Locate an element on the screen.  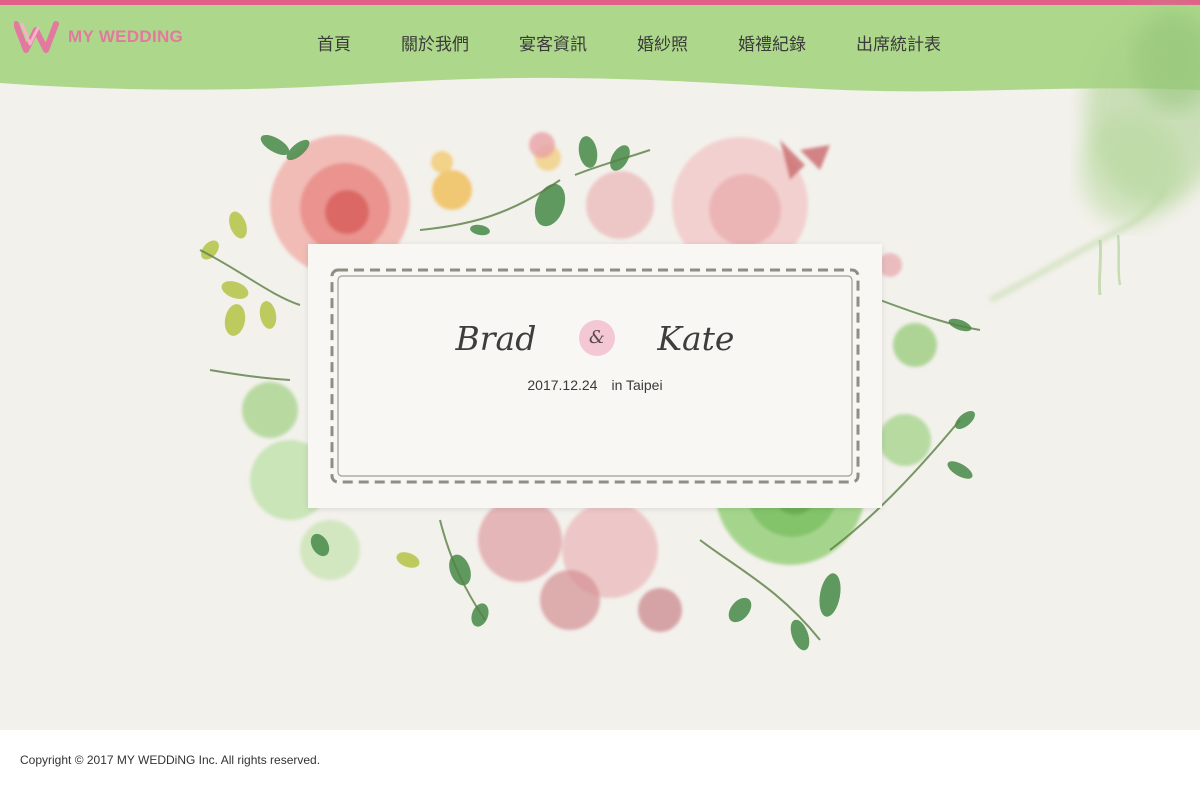
nav-item-wedding-photos: 婚紗照 is located at coordinates (662, 42).